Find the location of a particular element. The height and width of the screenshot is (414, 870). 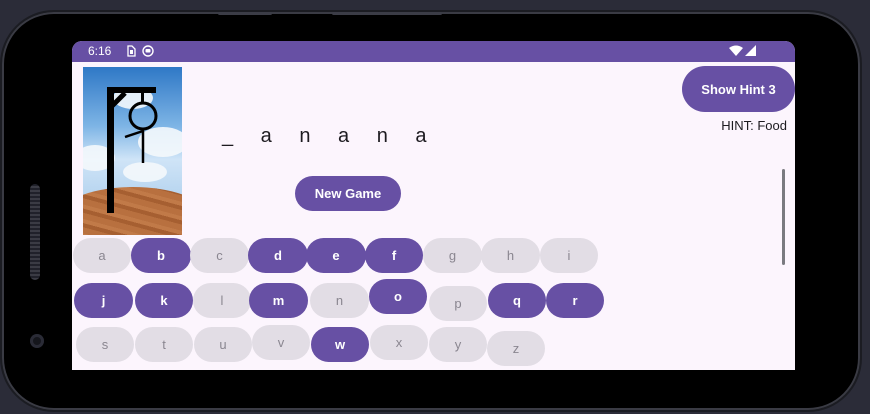

key-p: p is located at coordinates (458, 303).